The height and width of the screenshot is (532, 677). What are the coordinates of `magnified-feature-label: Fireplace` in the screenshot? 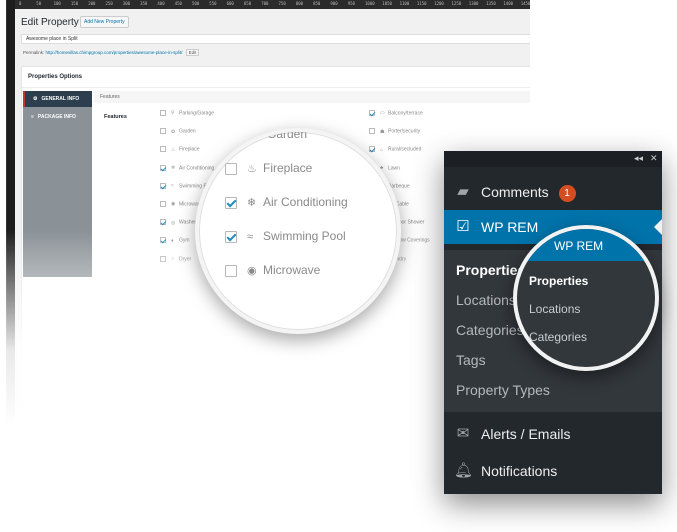 It's located at (288, 168).